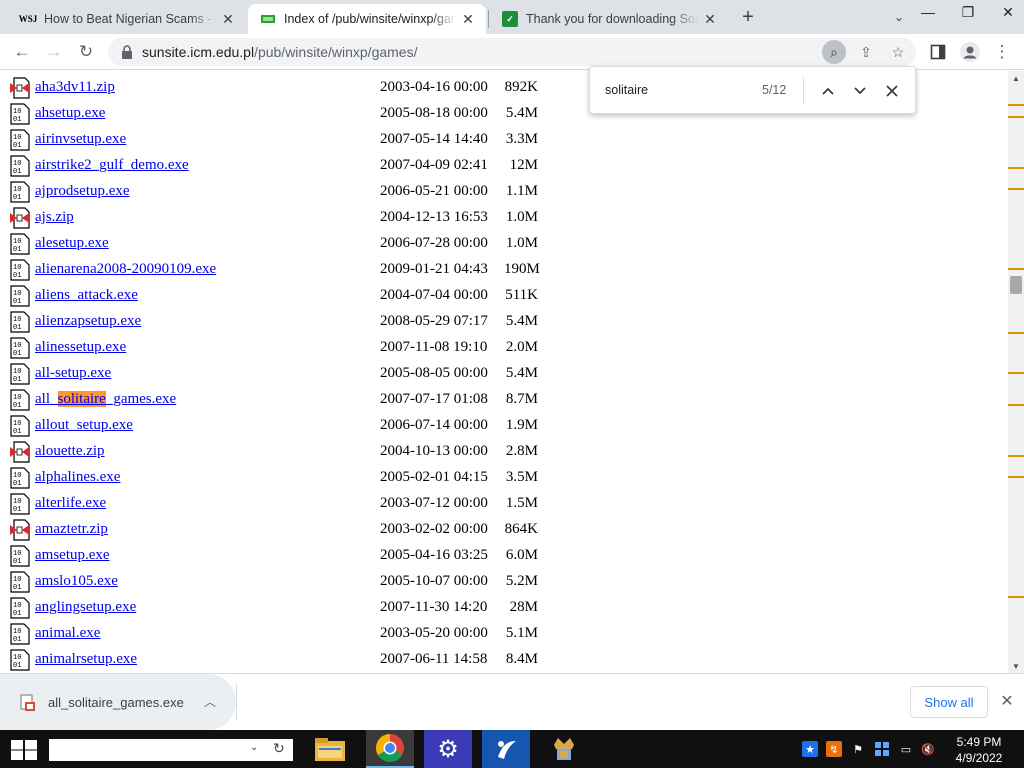  Describe the element at coordinates (24, 750) in the screenshot. I see `windows-start-icon` at that location.